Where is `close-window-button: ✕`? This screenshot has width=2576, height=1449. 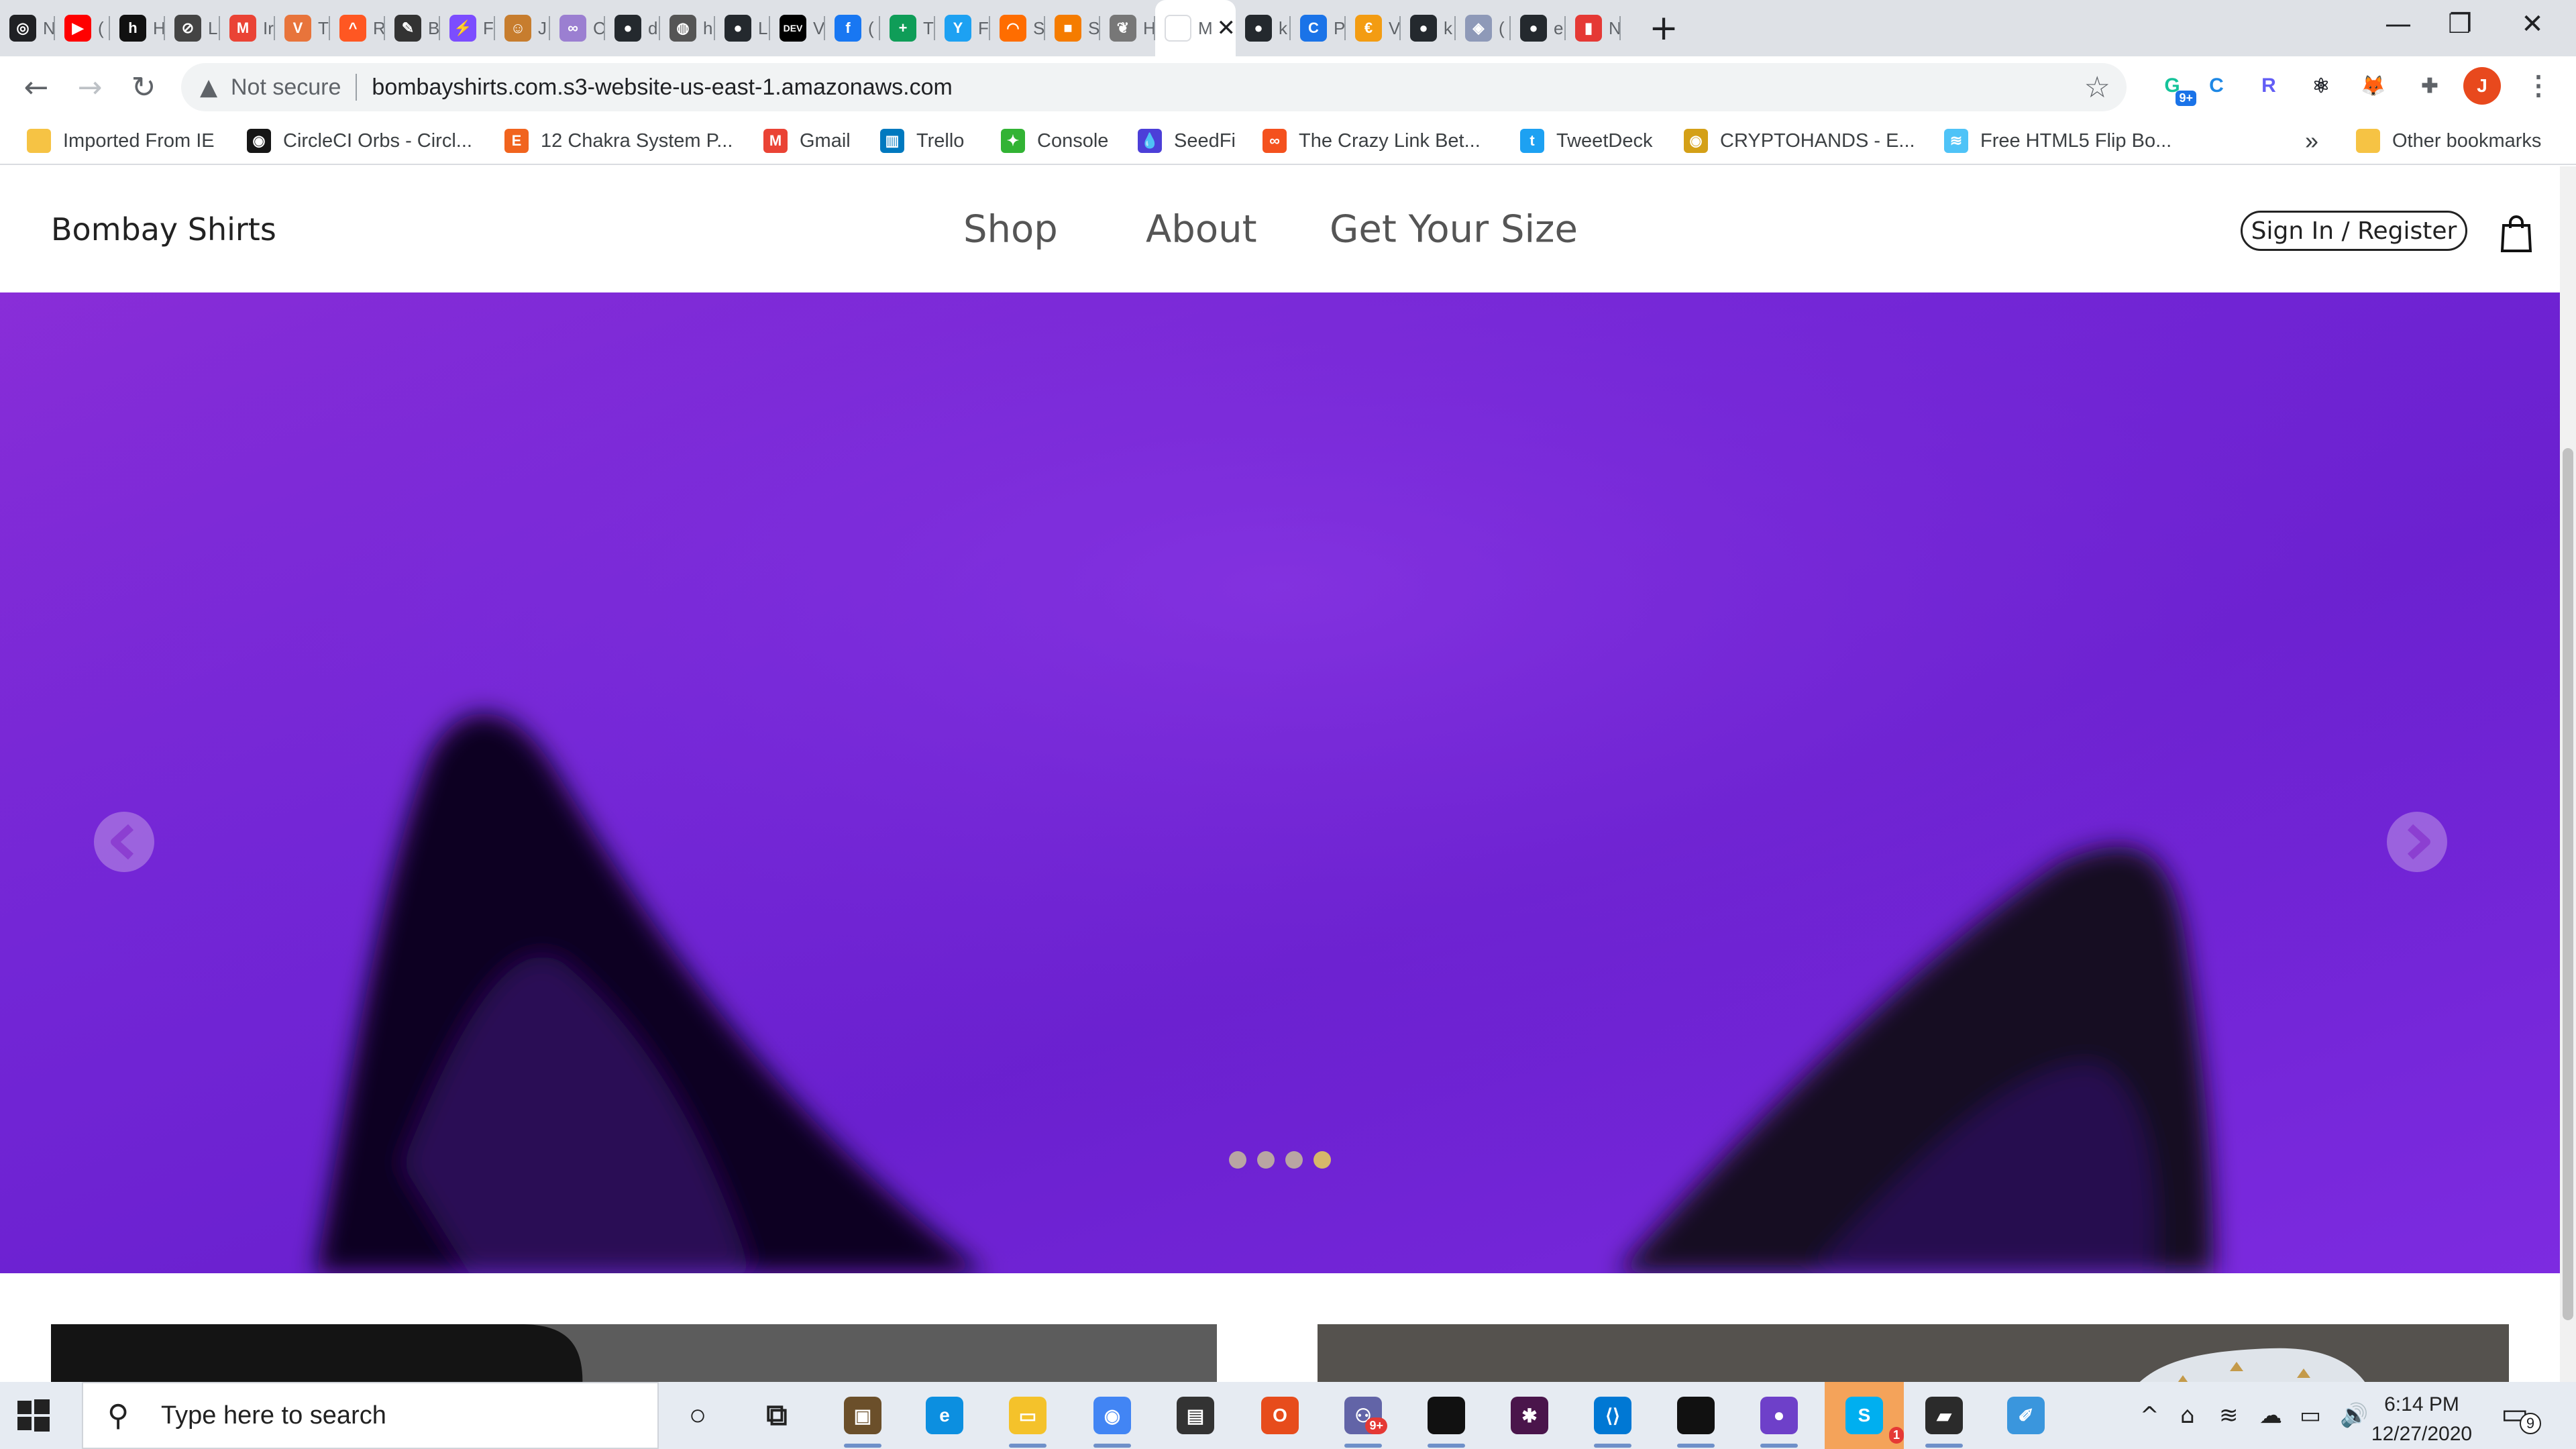 close-window-button: ✕ is located at coordinates (2532, 24).